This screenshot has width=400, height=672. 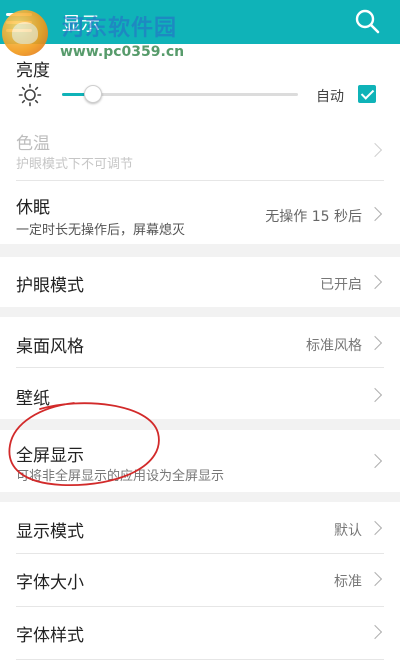 What do you see at coordinates (50, 456) in the screenshot?
I see `fullscreen-label: 全屏显示` at bounding box center [50, 456].